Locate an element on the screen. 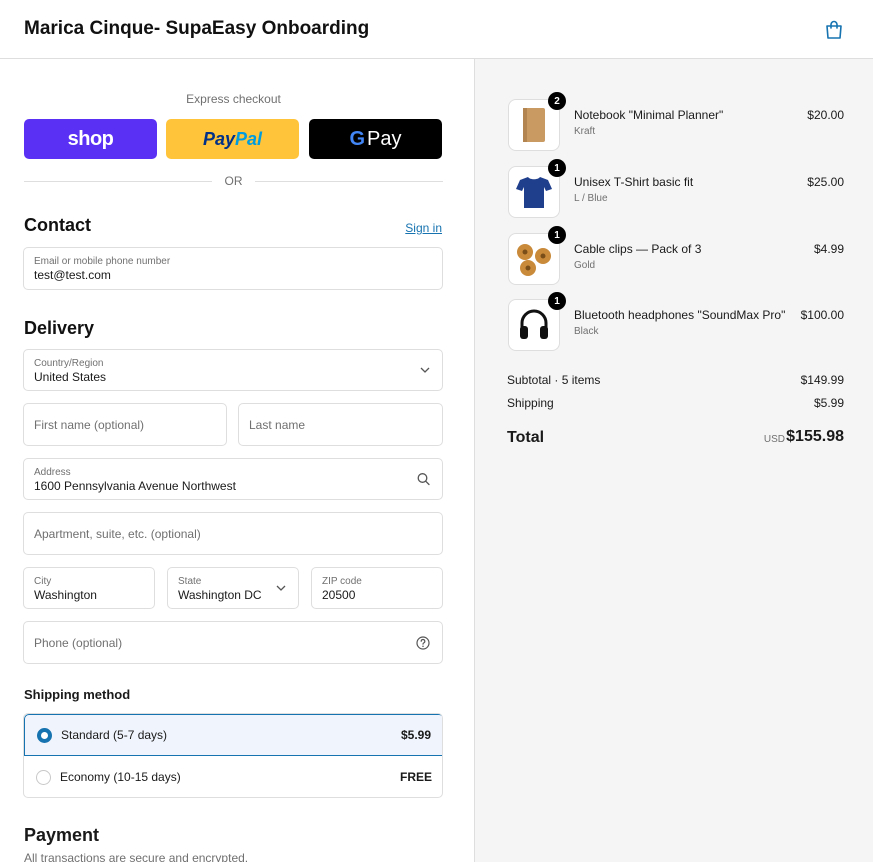 The image size is (873, 862). country-label: Country/Region is located at coordinates (69, 363).